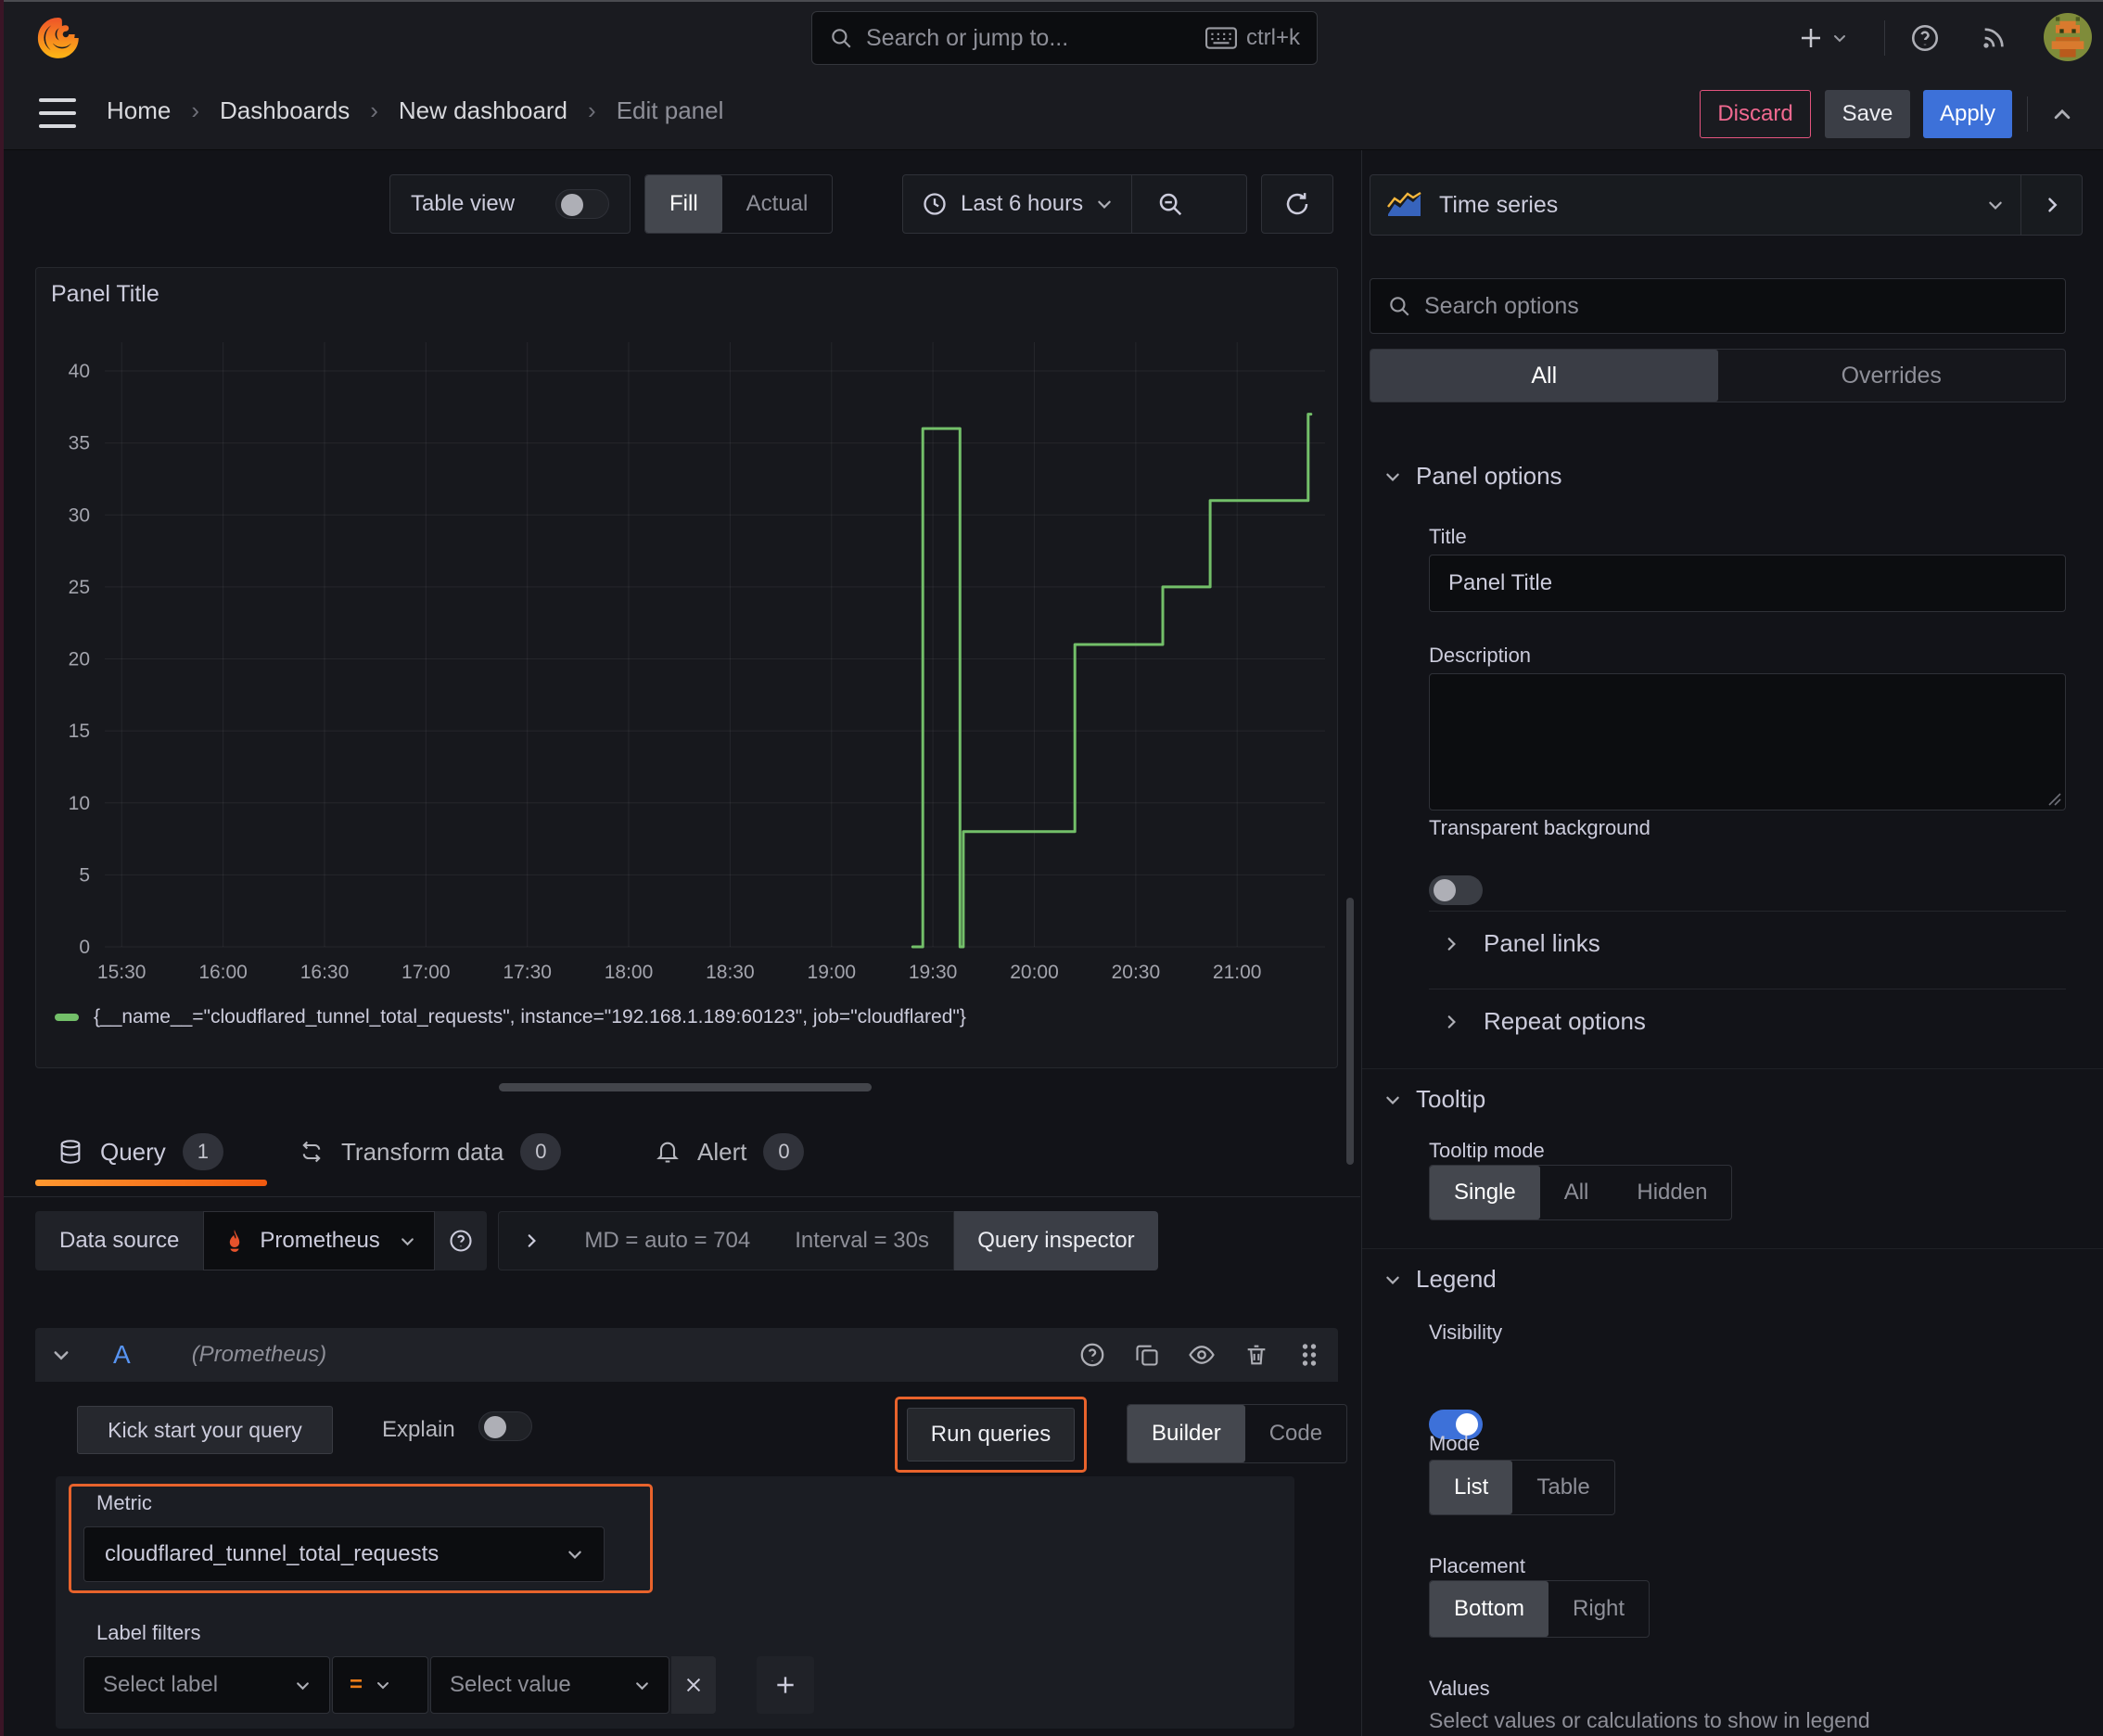  I want to click on query-inspector-button: Query inspector, so click(1055, 1241).